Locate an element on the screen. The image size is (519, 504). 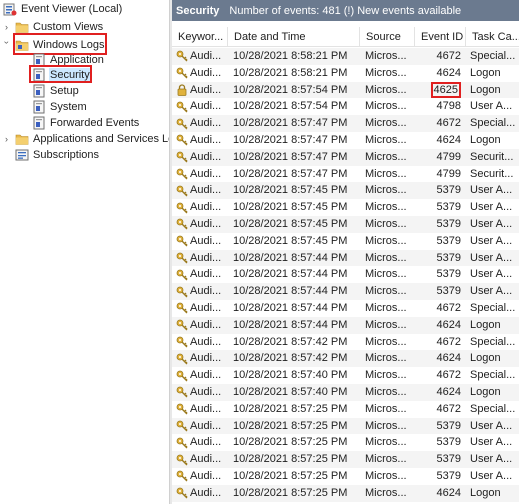
event-id-cell: 4624 is located at coordinates (439, 73).